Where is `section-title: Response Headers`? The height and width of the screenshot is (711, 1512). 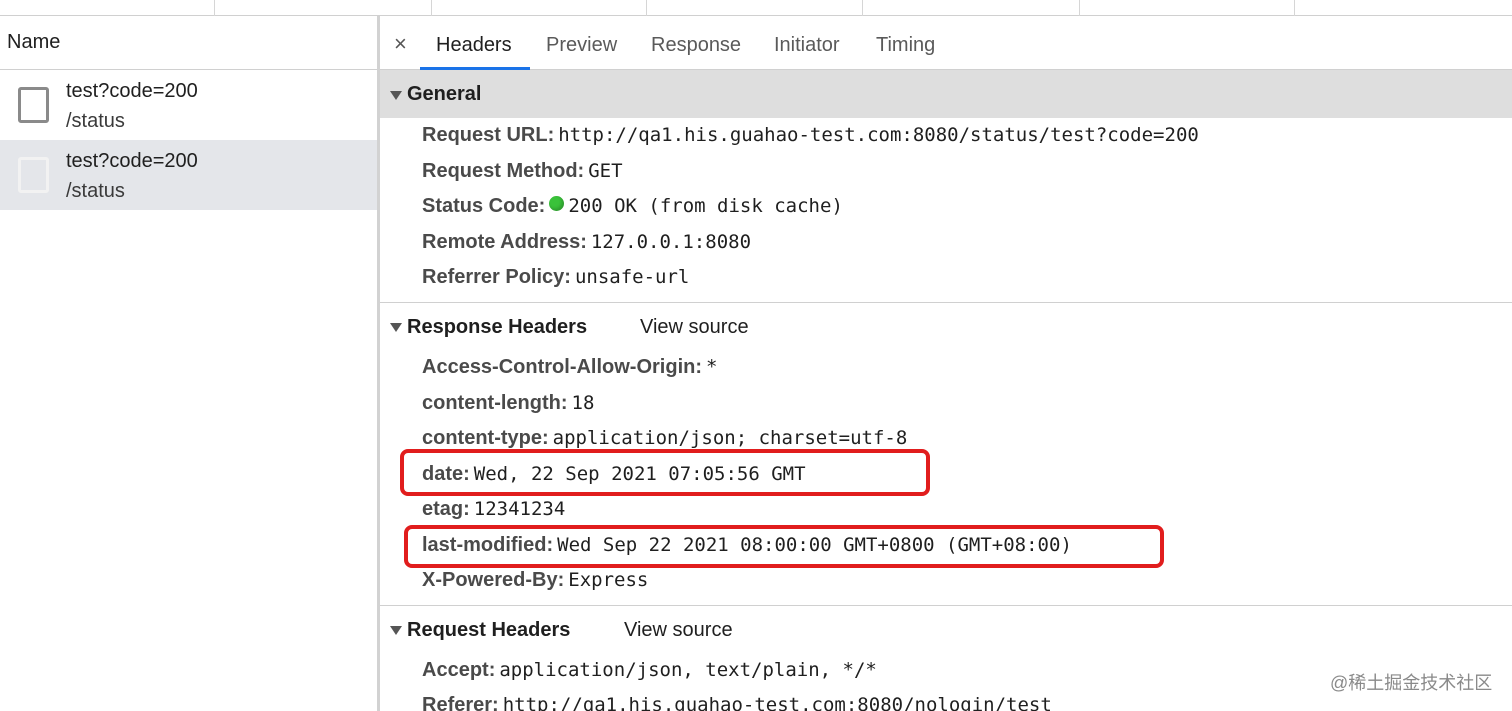
section-title: Response Headers is located at coordinates (497, 327).